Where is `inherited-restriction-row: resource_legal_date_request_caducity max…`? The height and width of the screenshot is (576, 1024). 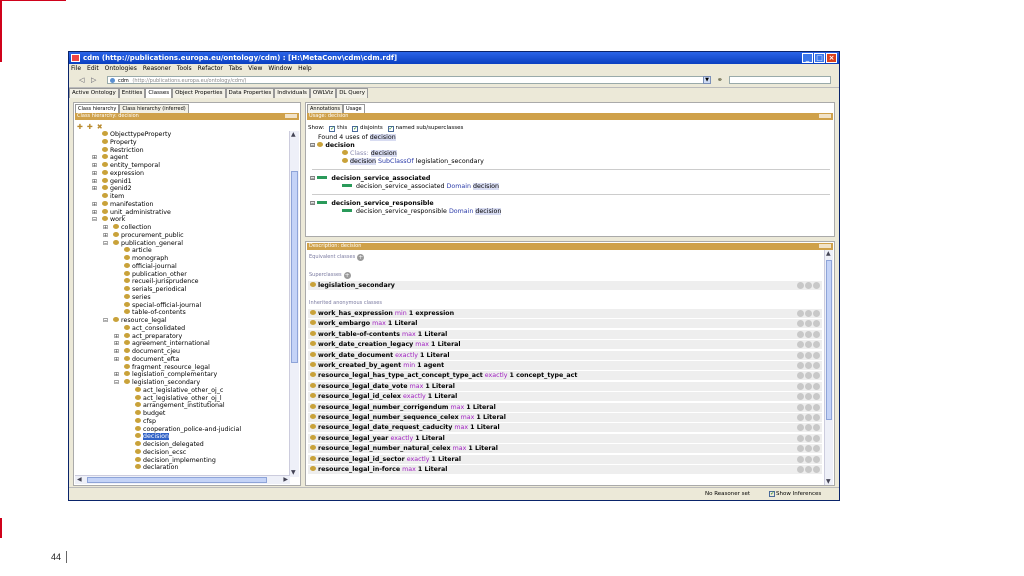 inherited-restriction-row: resource_legal_date_request_caducity max… is located at coordinates (565, 428).